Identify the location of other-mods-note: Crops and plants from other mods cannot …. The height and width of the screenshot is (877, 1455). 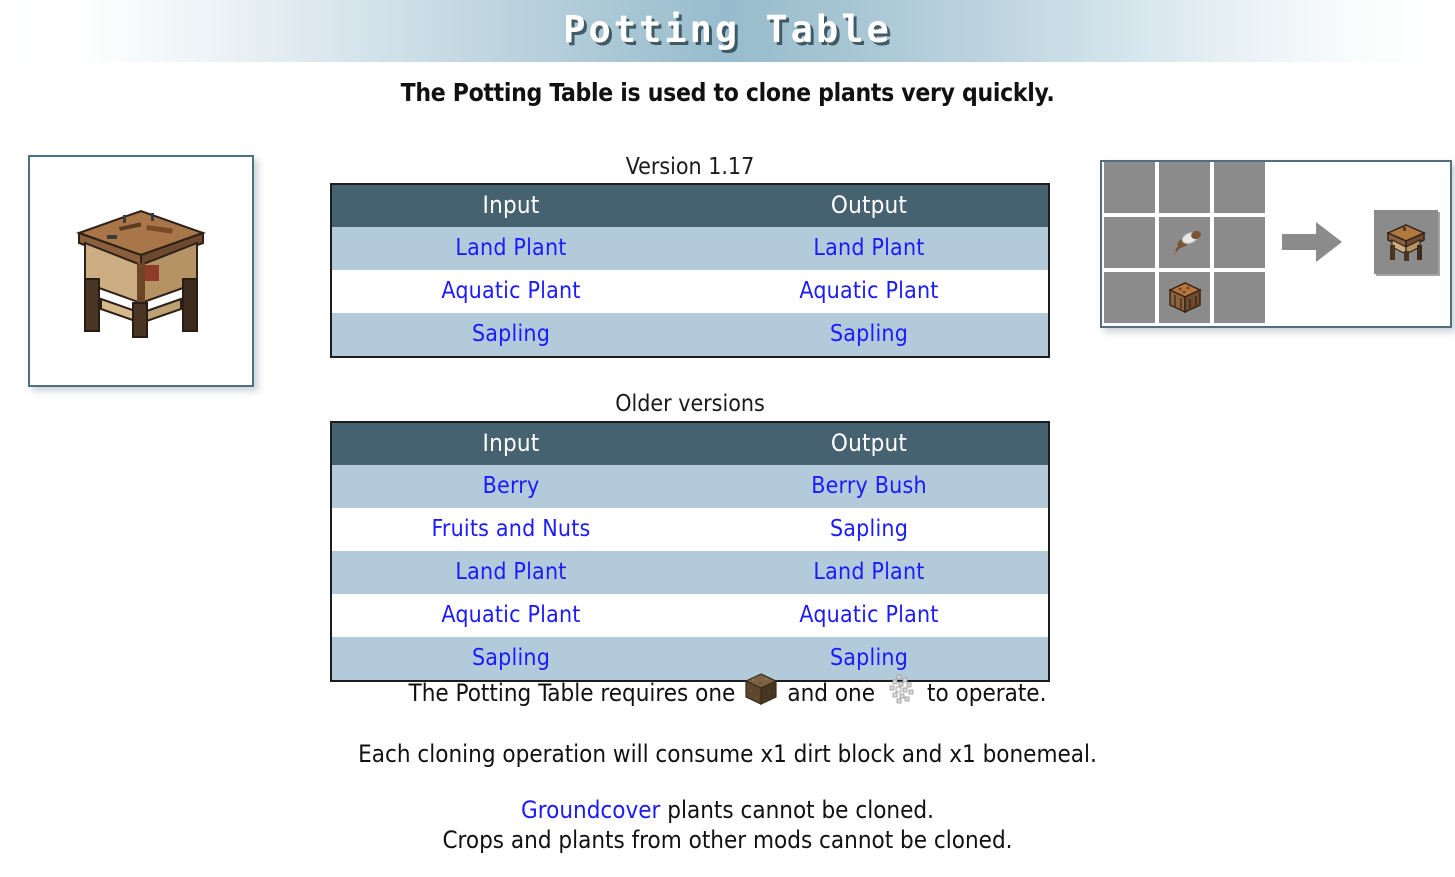
(727, 840).